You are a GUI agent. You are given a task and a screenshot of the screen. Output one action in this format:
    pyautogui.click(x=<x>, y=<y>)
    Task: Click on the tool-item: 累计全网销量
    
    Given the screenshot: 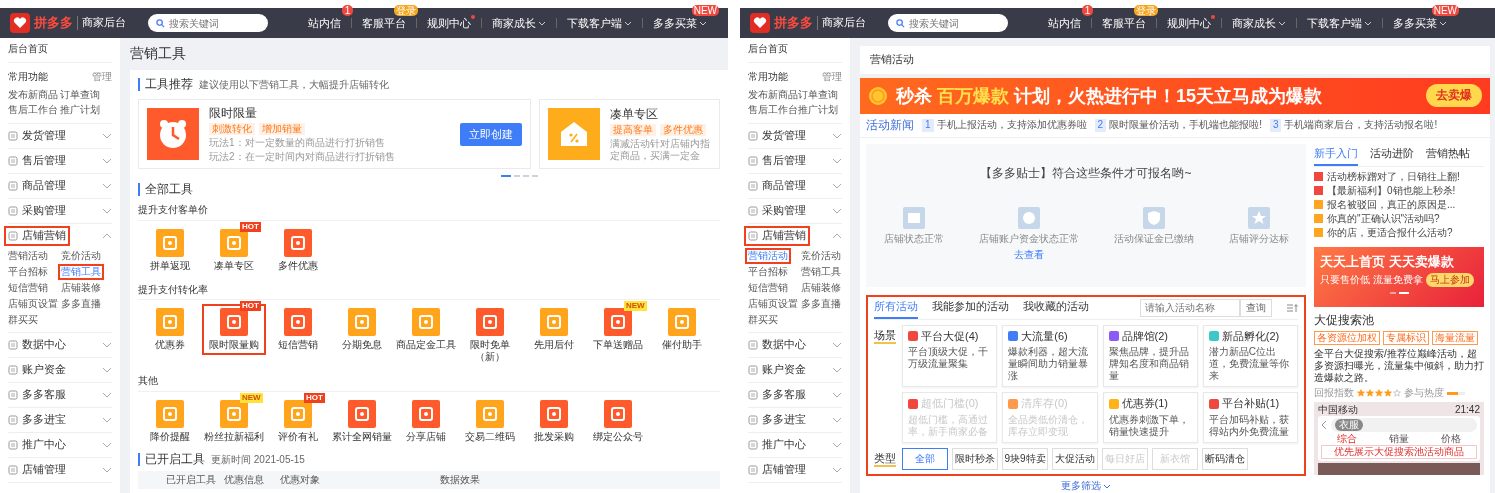 What is the action you would take?
    pyautogui.click(x=362, y=421)
    